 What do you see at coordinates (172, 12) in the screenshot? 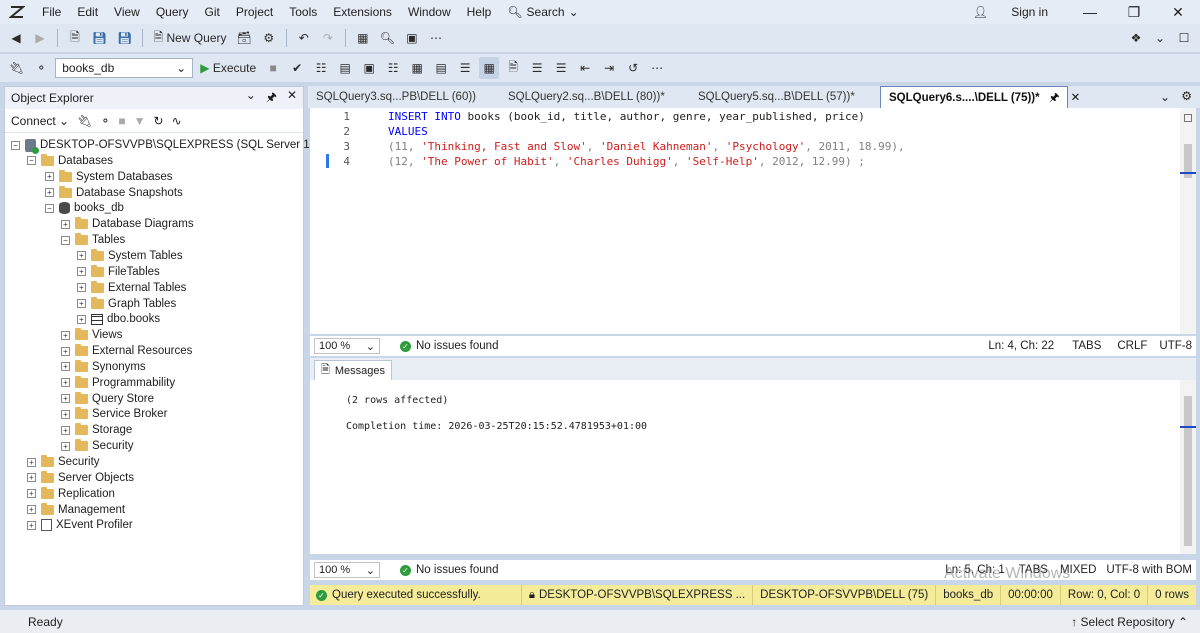
I see `menu-query: Query` at bounding box center [172, 12].